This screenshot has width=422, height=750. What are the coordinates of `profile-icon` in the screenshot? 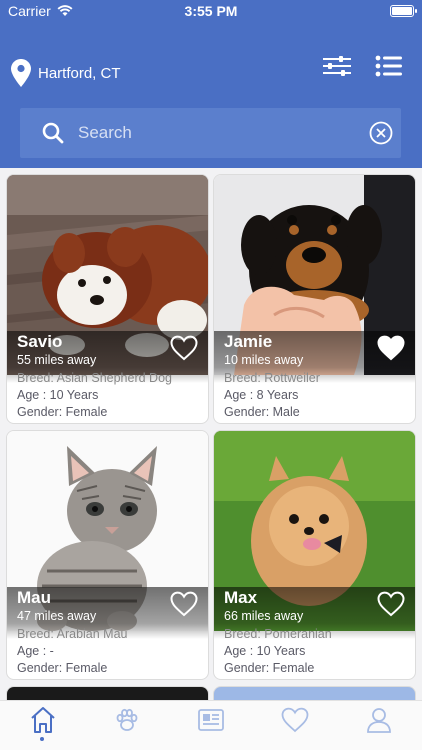 It's located at (379, 720).